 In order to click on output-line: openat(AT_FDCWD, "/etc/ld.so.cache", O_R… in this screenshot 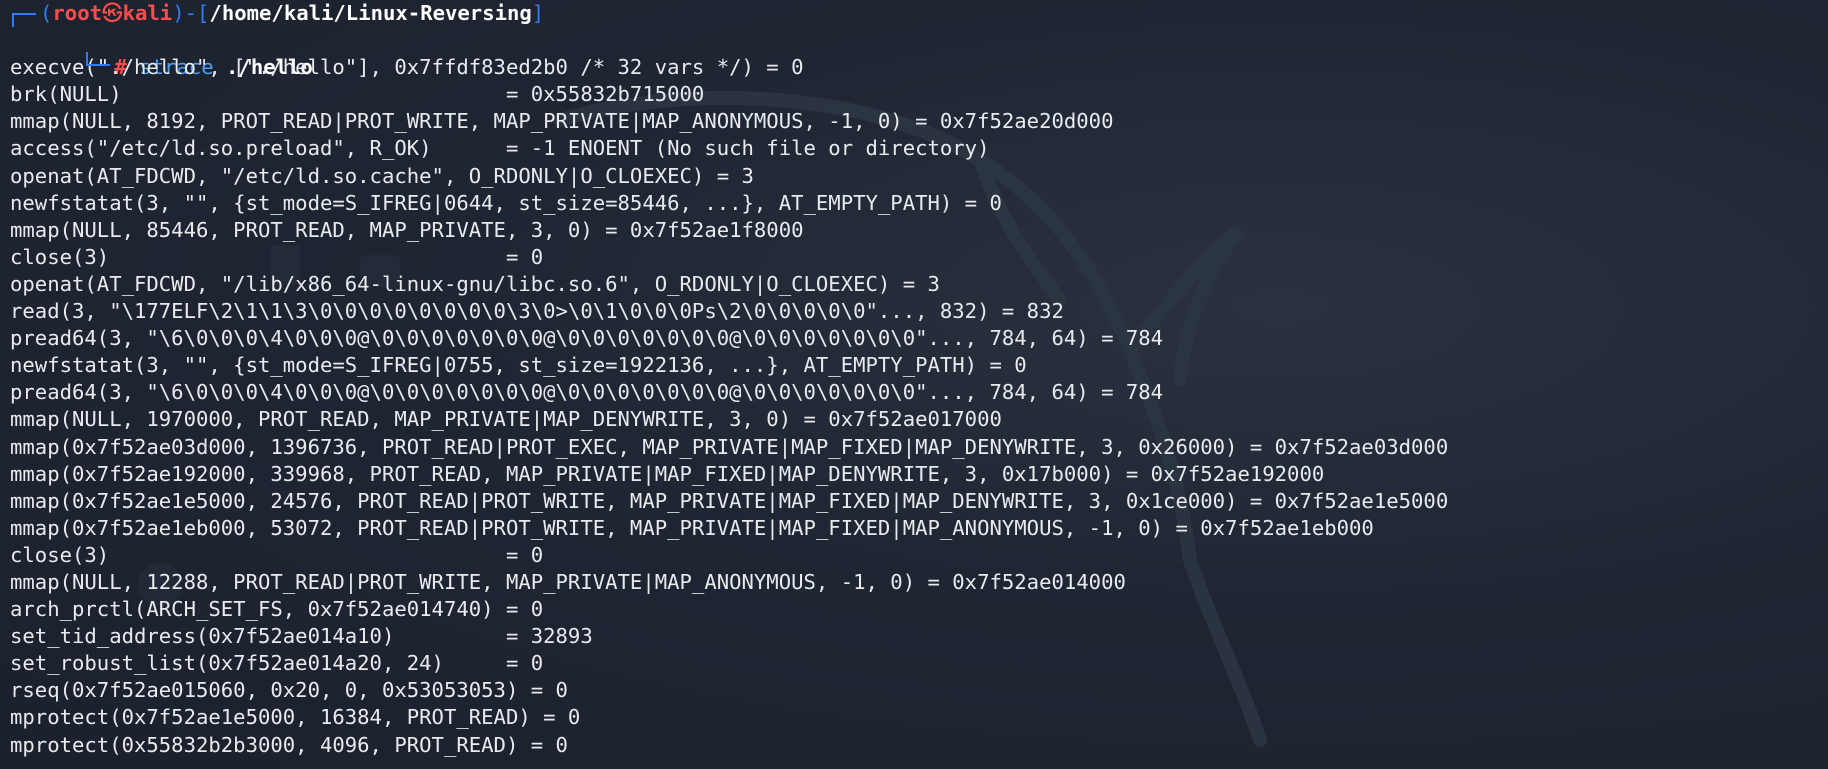, I will do `click(382, 175)`.